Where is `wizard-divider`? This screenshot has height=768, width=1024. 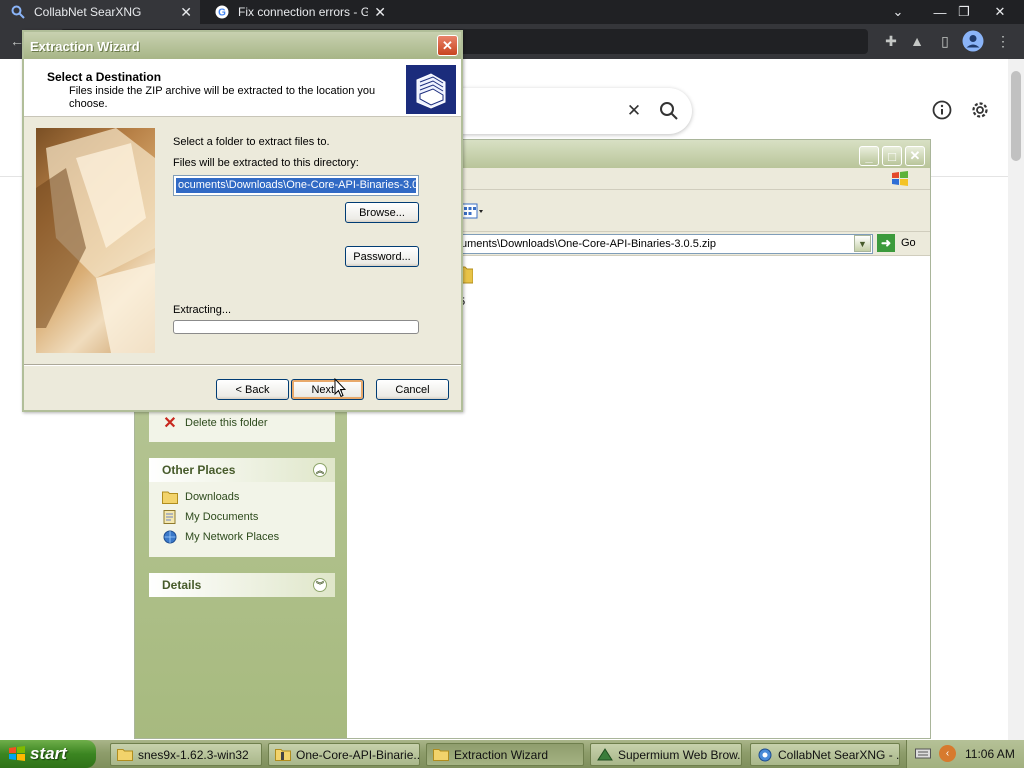 wizard-divider is located at coordinates (242, 365).